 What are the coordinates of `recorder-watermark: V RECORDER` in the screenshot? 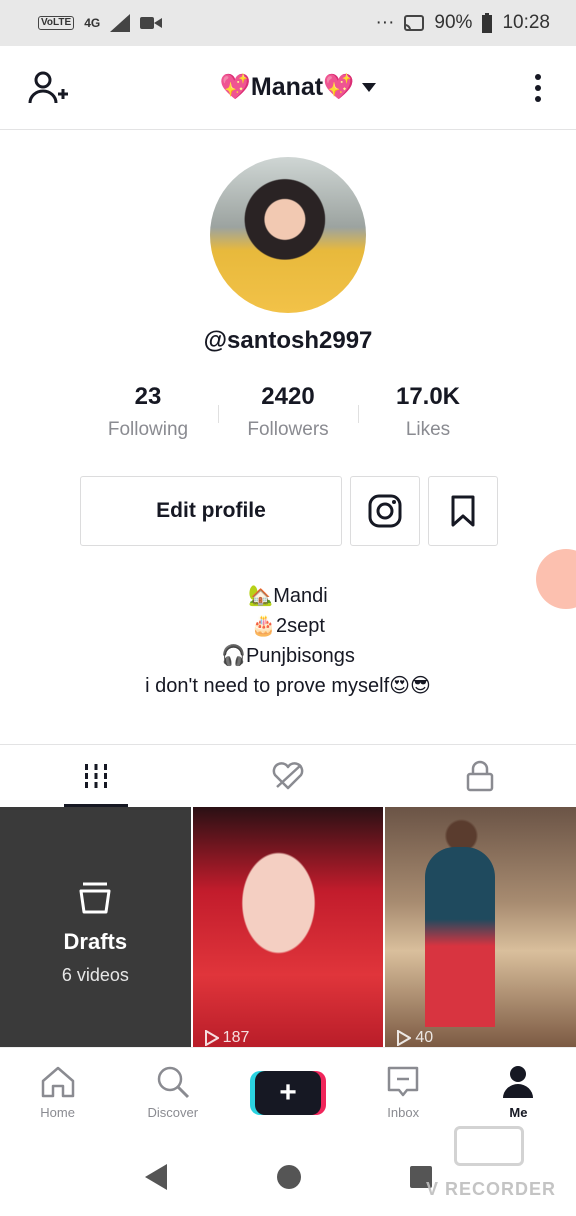 It's located at (490, 1189).